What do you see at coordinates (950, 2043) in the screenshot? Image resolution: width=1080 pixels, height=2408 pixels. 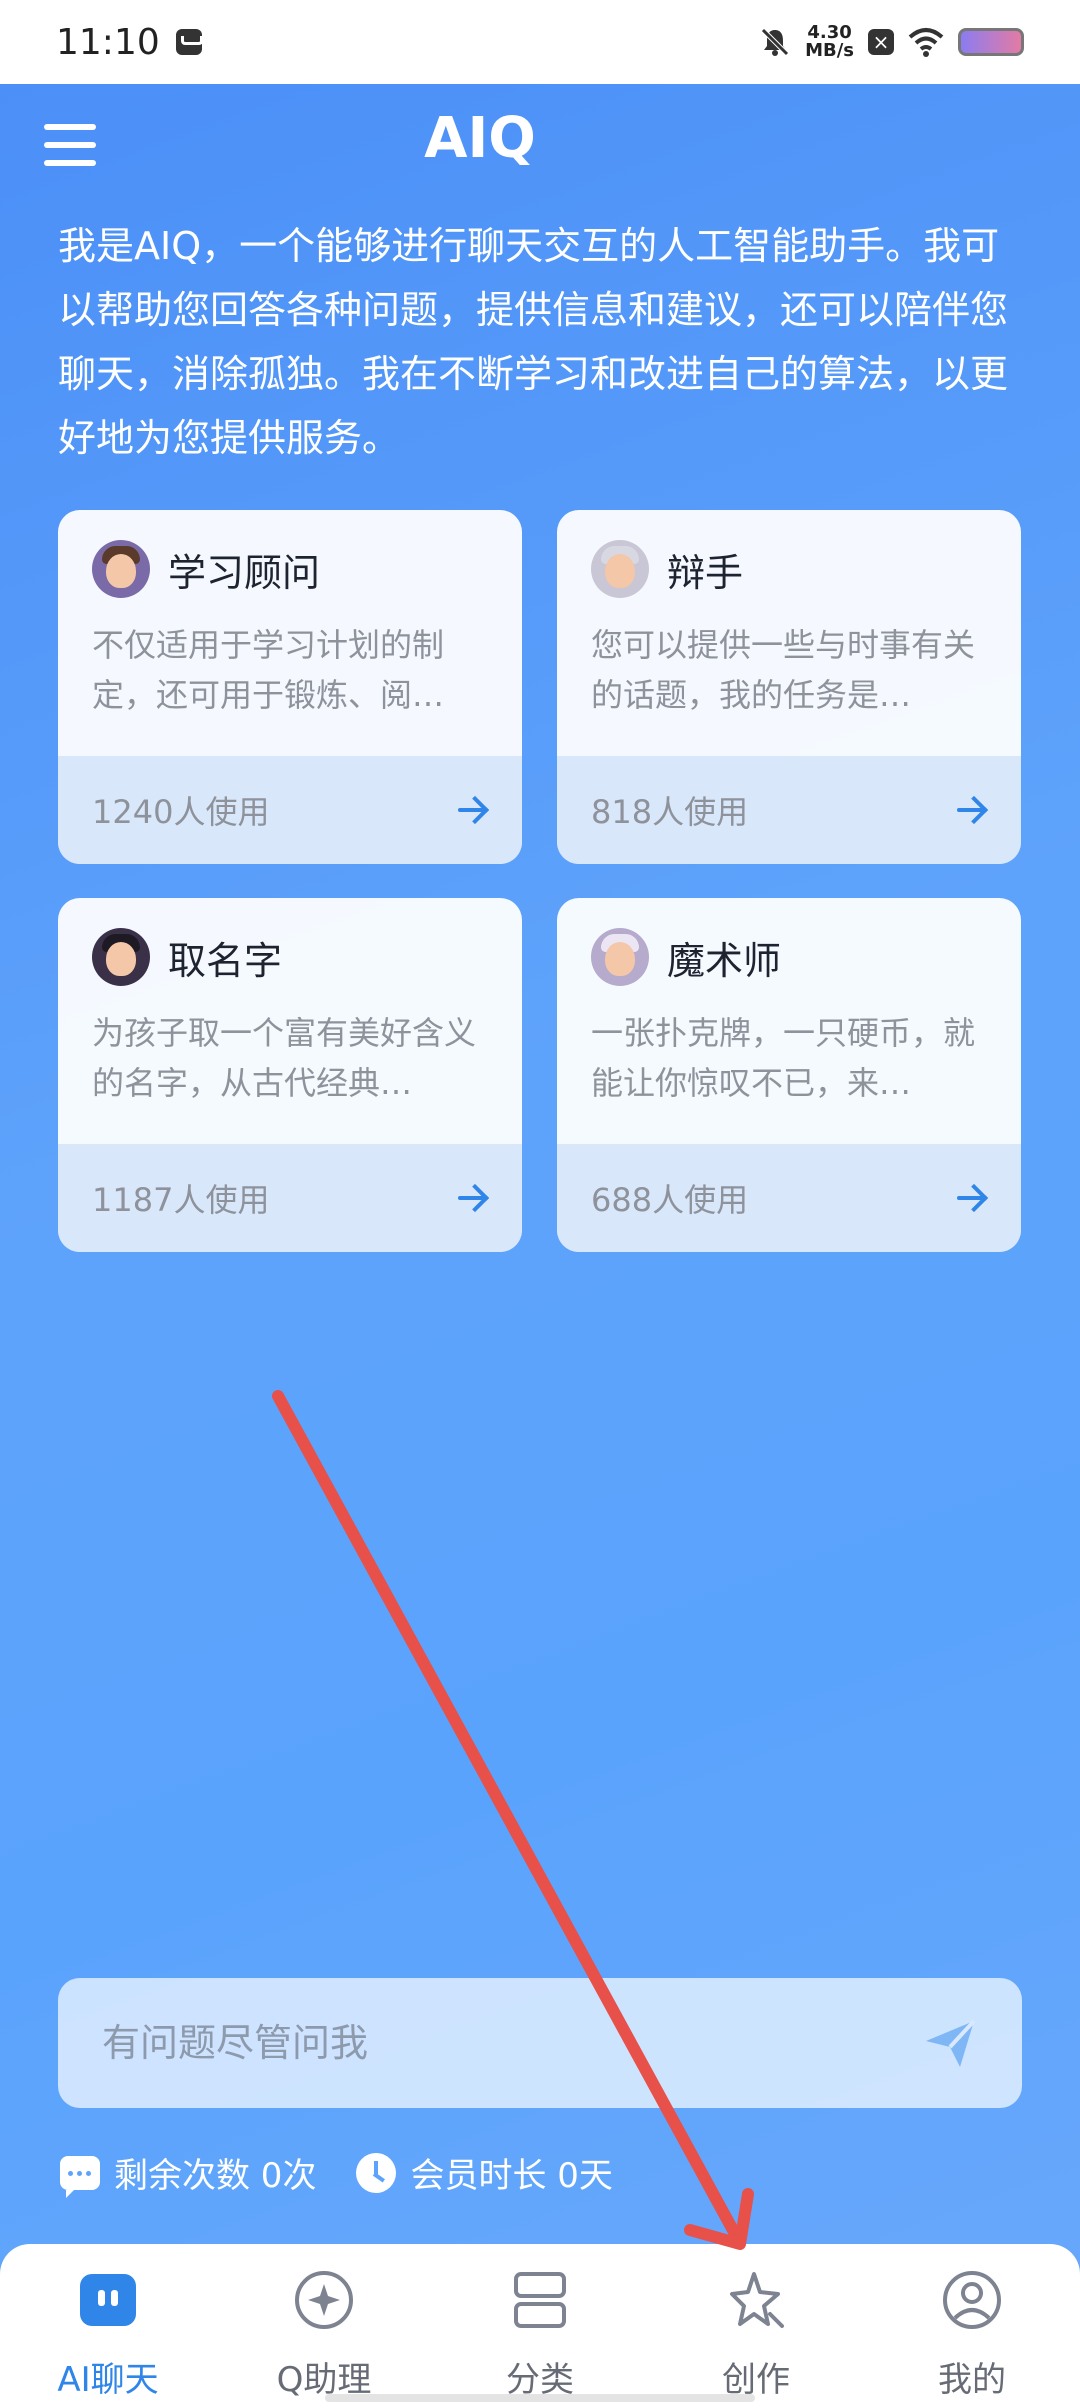 I see `send-icon` at bounding box center [950, 2043].